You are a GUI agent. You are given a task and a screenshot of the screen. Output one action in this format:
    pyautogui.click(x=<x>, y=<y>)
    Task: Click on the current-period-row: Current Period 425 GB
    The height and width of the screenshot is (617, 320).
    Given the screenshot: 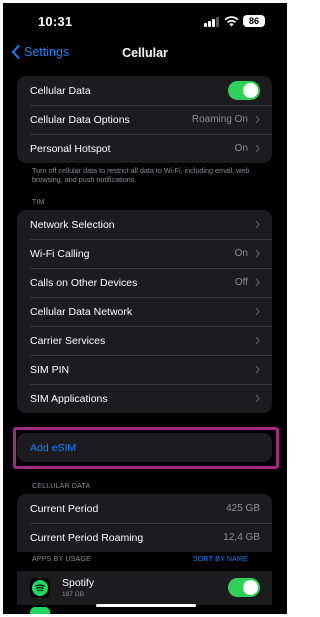 What is the action you would take?
    pyautogui.click(x=144, y=508)
    